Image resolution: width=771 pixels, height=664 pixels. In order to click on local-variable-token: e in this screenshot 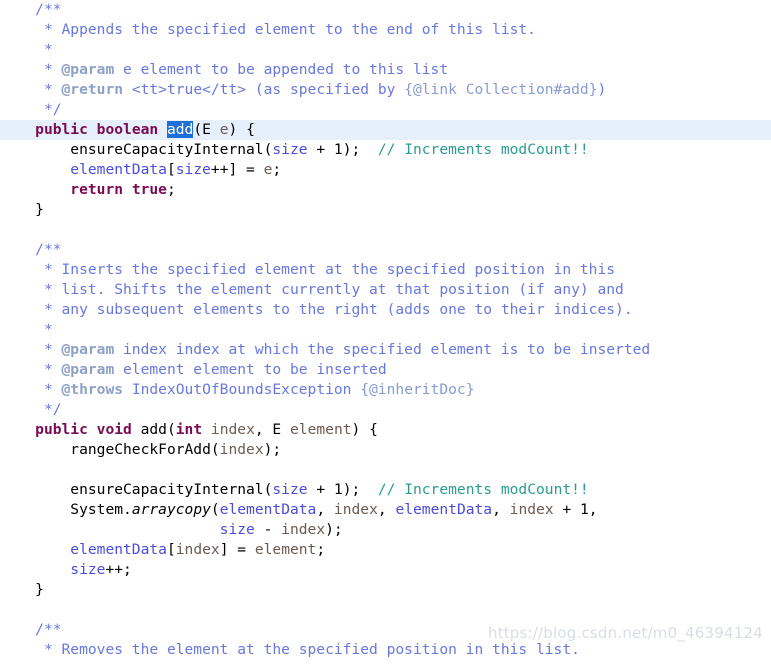, I will do `click(224, 129)`.